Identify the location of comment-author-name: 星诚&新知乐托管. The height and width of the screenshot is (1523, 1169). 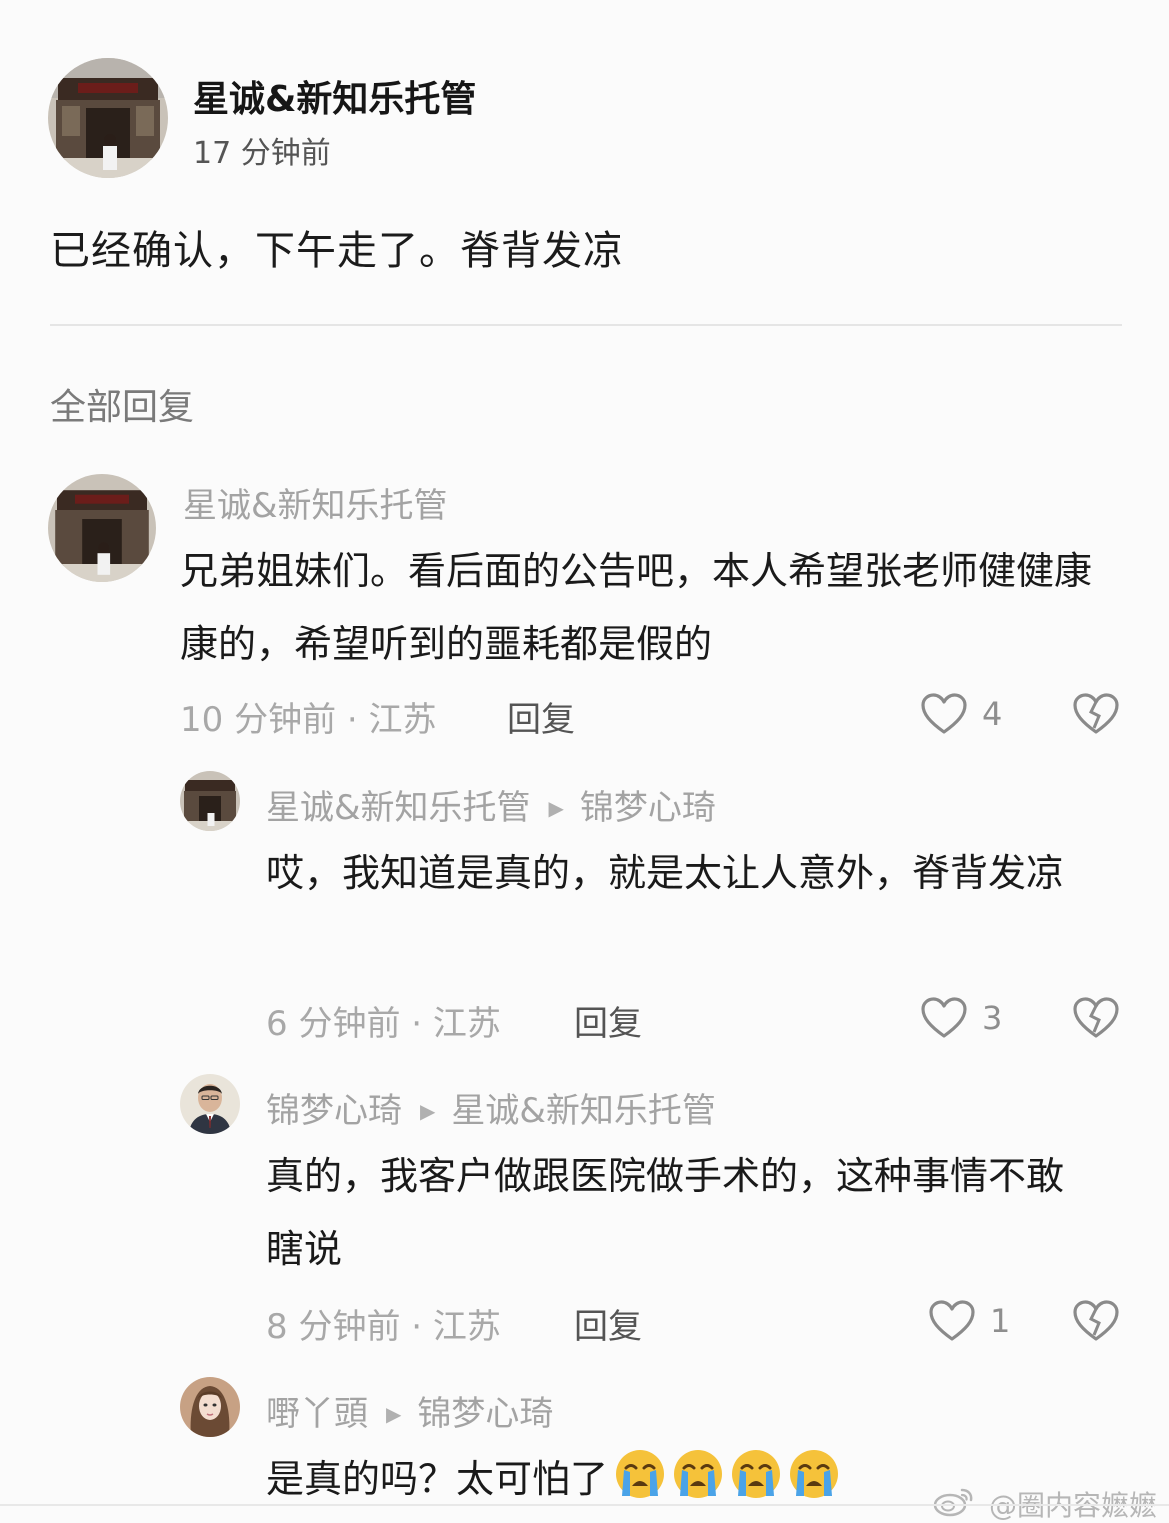
(315, 502).